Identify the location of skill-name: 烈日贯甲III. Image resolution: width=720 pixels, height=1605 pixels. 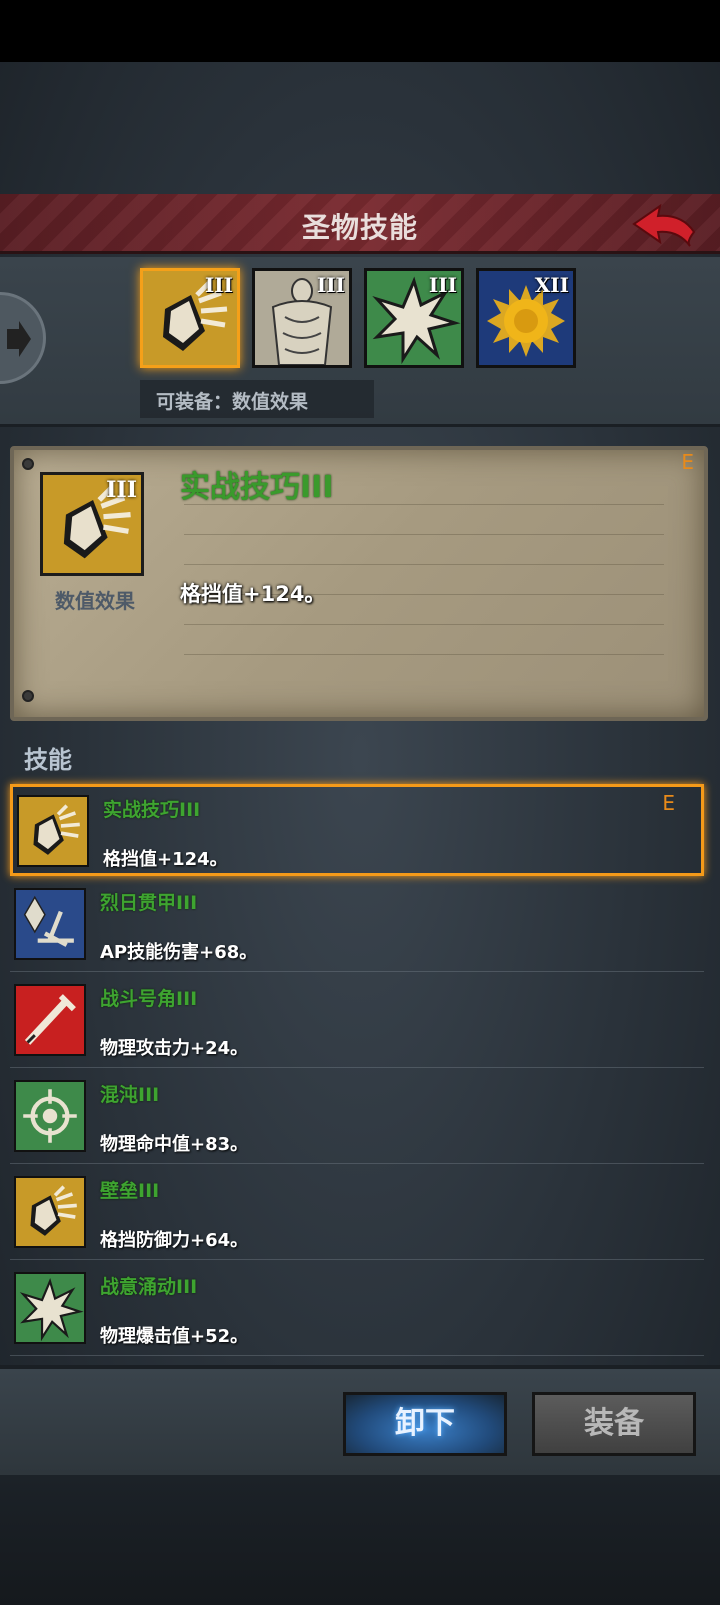
(149, 903).